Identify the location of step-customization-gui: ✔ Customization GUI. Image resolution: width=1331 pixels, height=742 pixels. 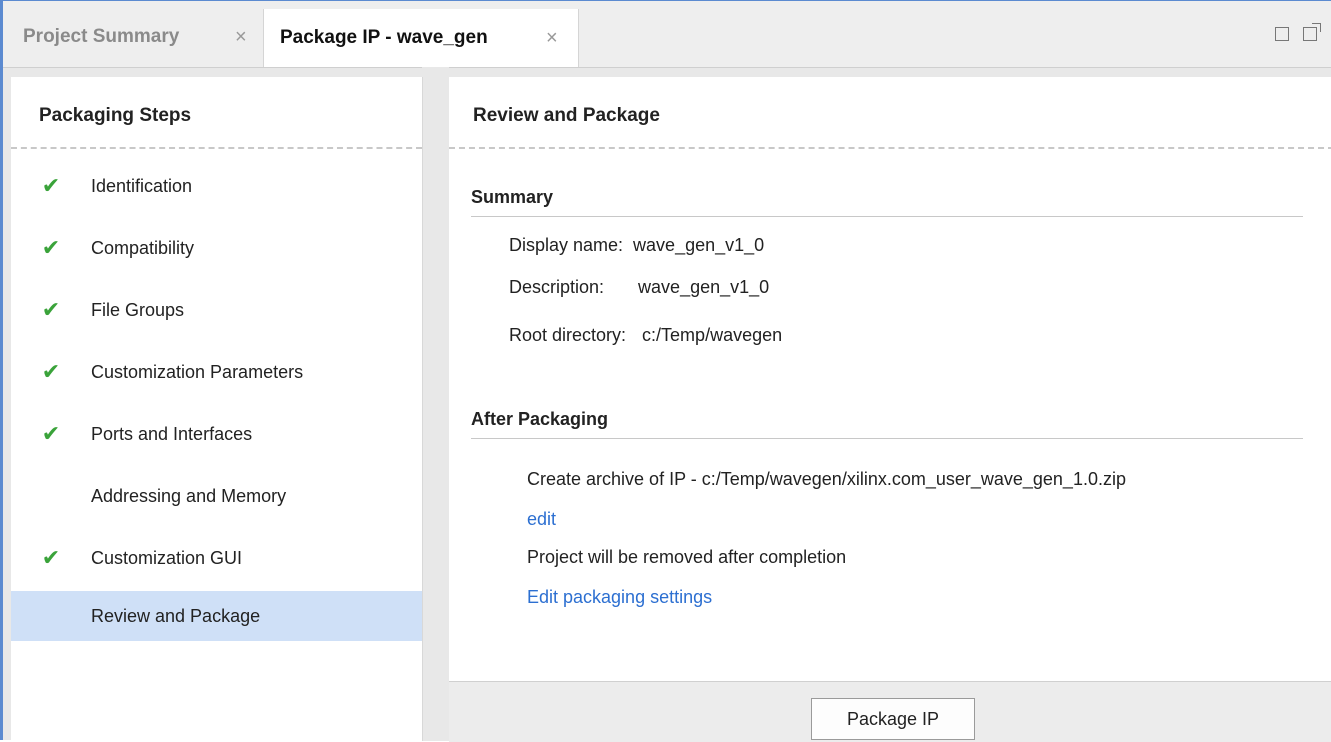
(216, 558).